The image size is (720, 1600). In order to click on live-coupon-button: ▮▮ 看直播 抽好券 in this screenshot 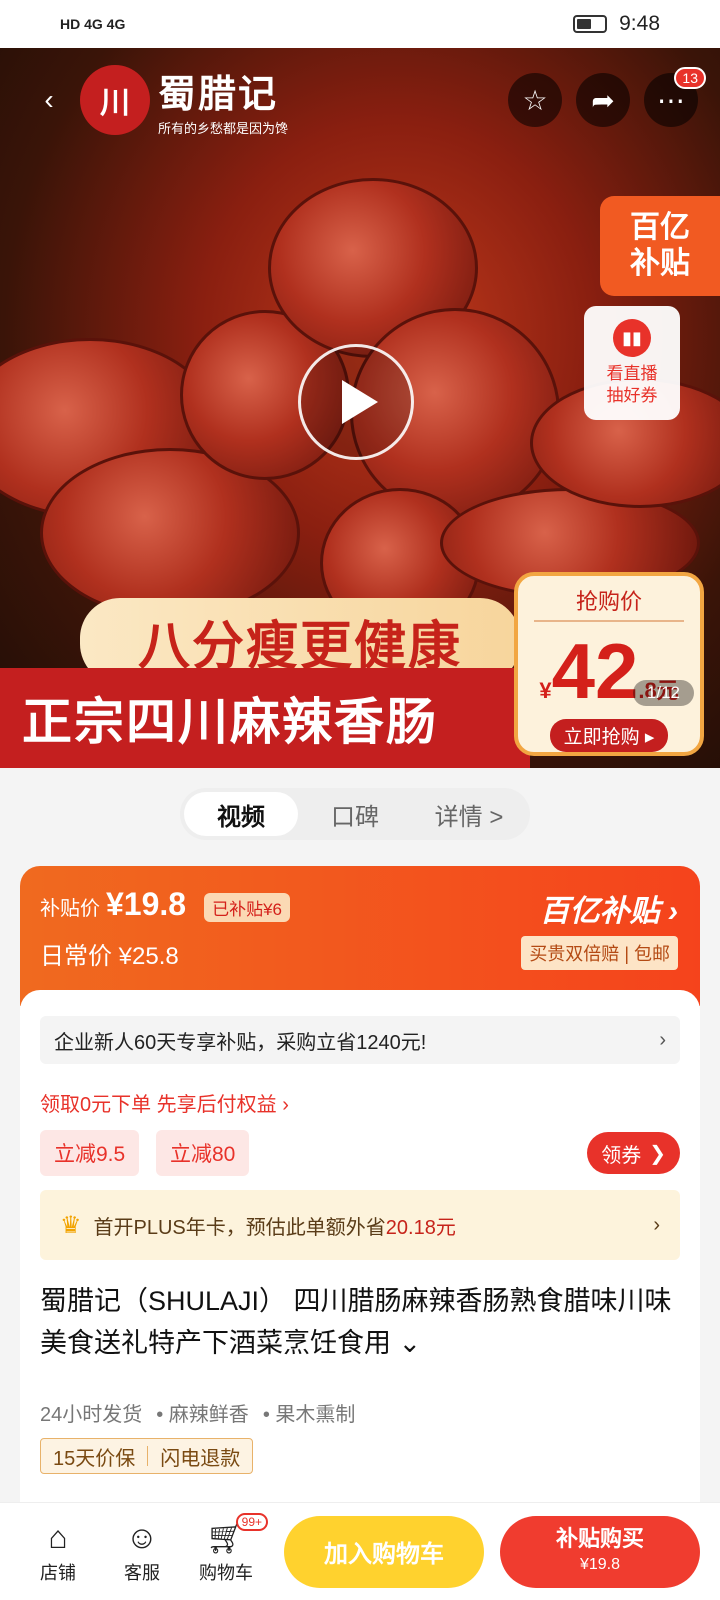, I will do `click(632, 363)`.